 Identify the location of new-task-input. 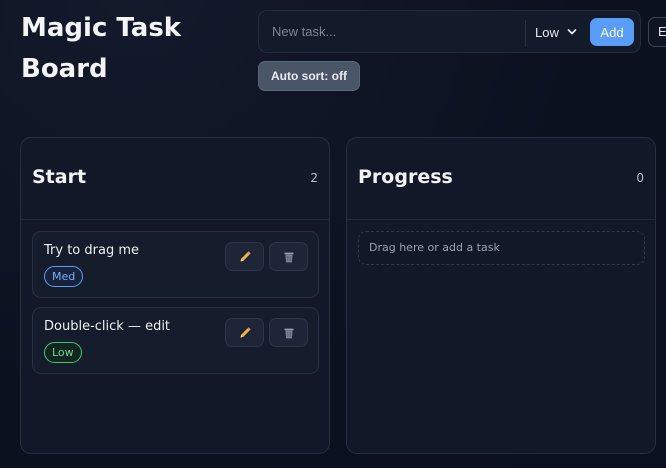
(392, 31).